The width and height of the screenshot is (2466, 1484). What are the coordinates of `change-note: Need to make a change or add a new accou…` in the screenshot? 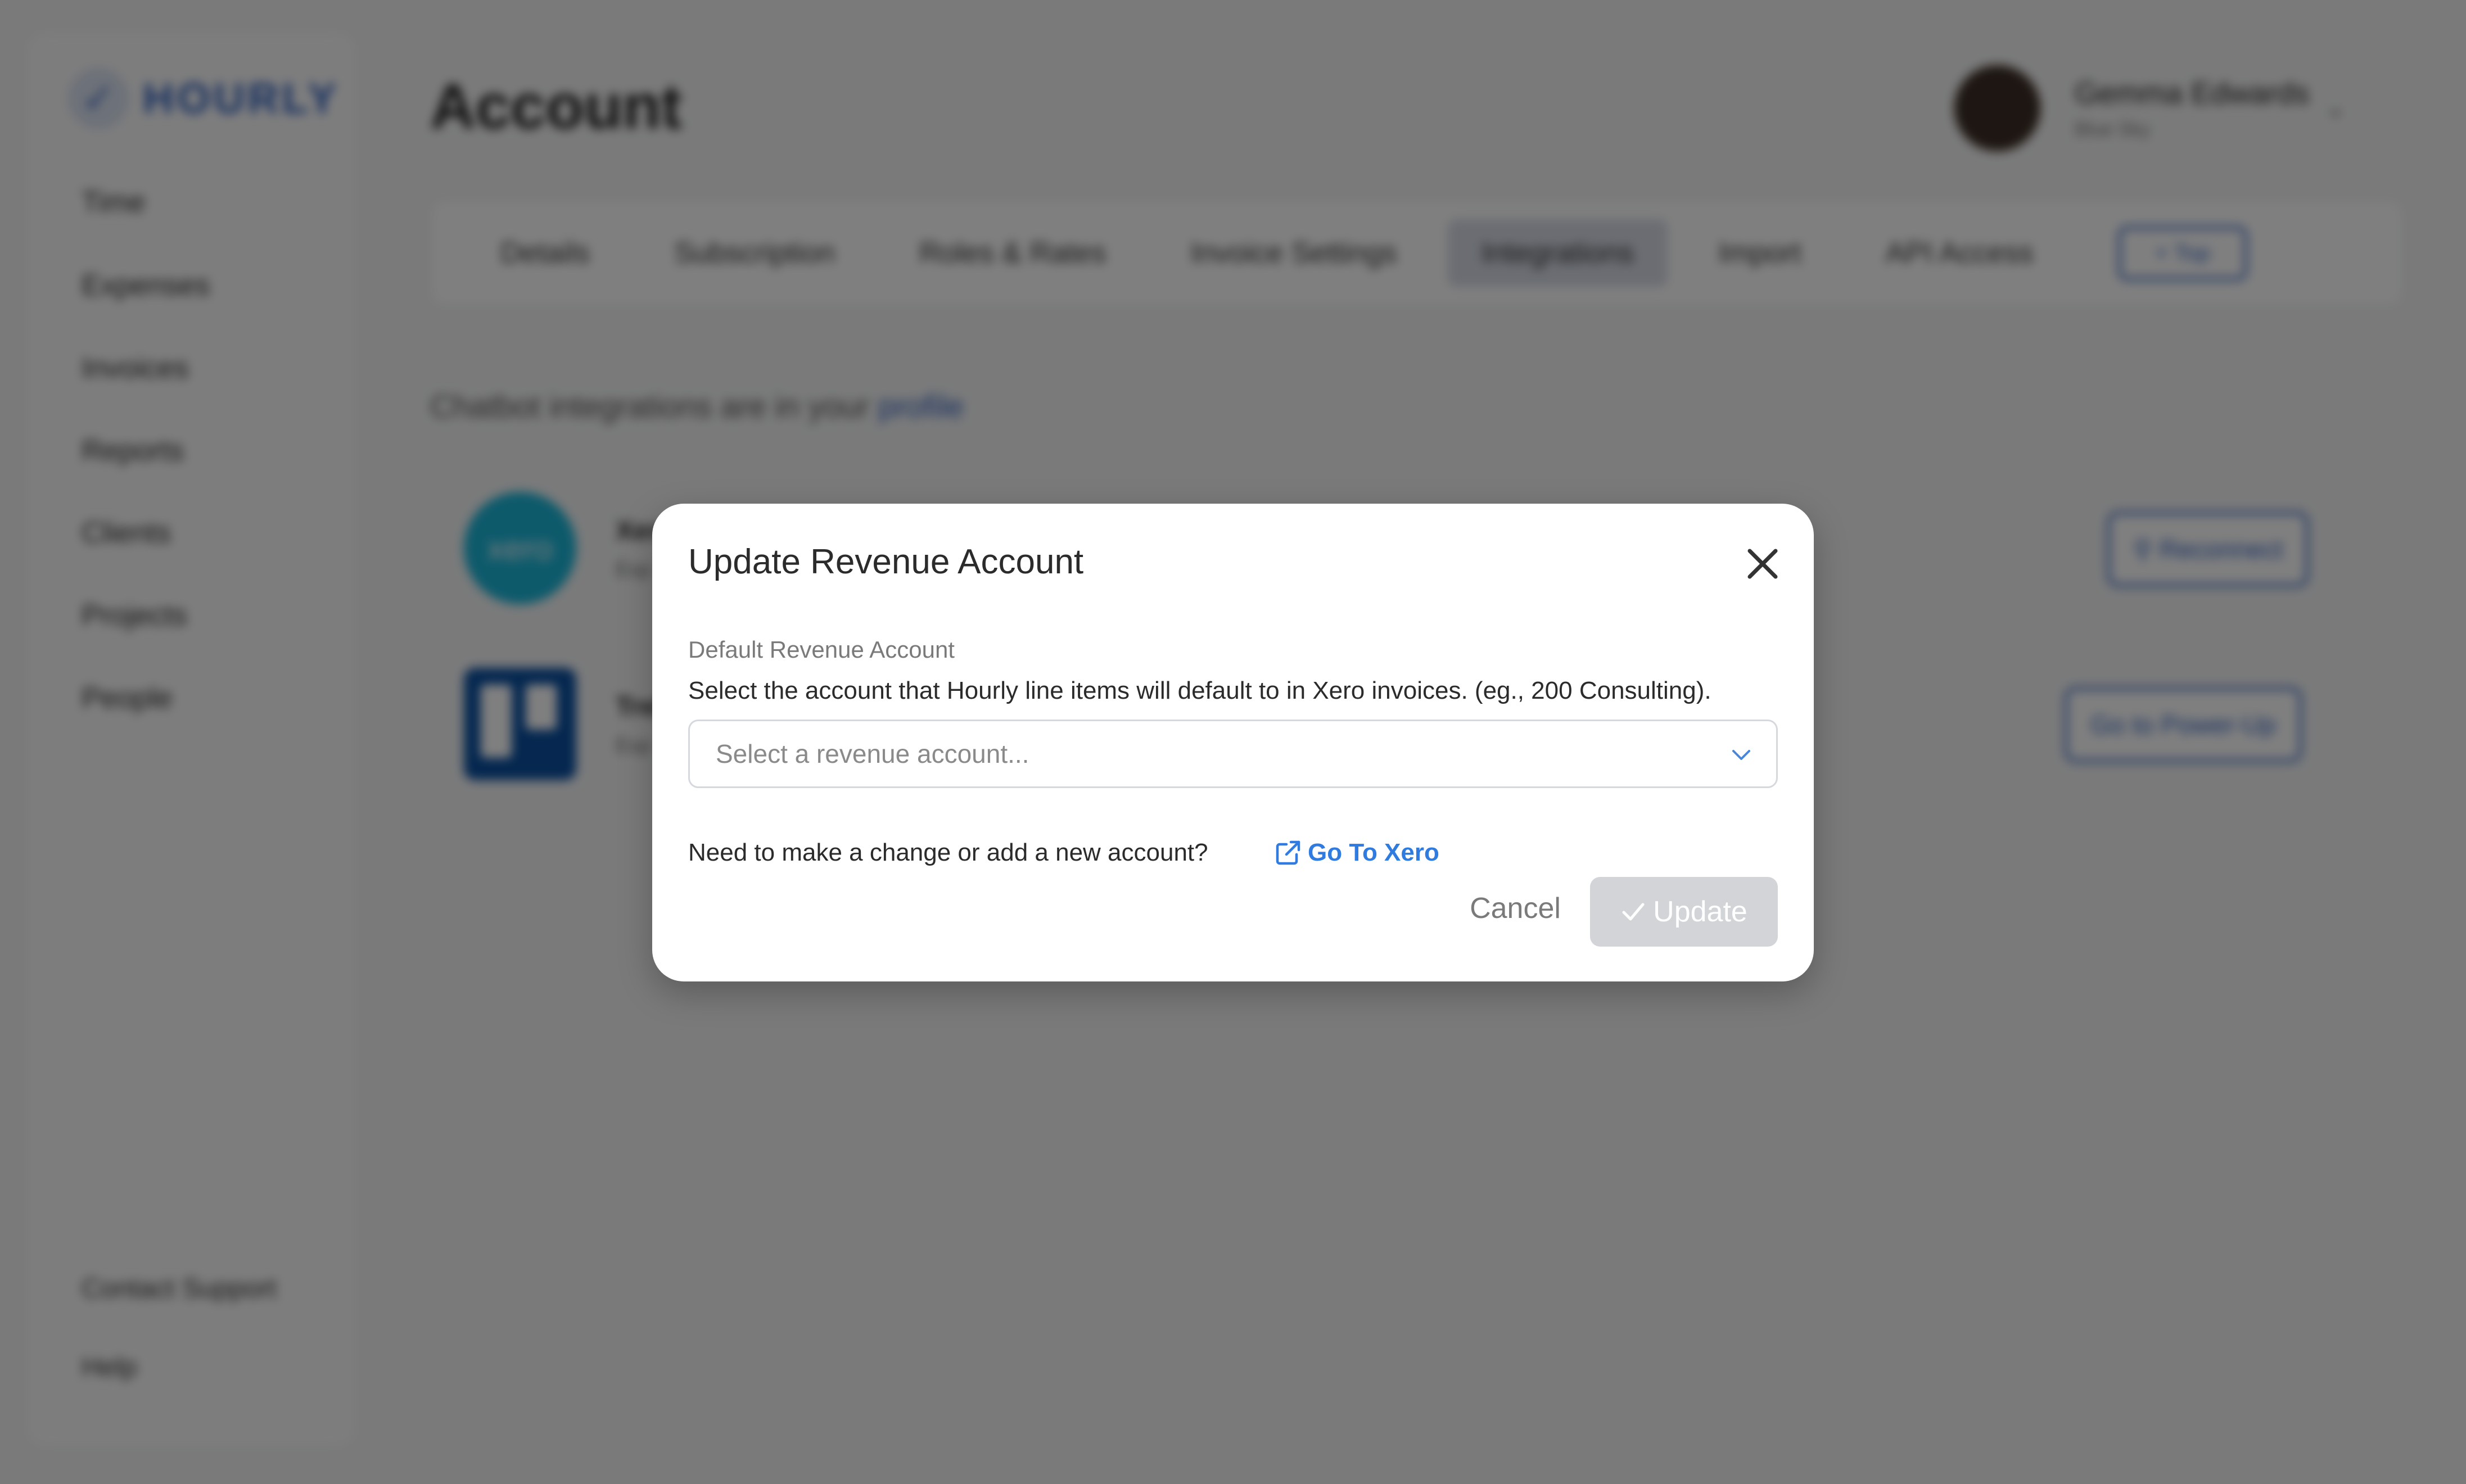 It's located at (948, 852).